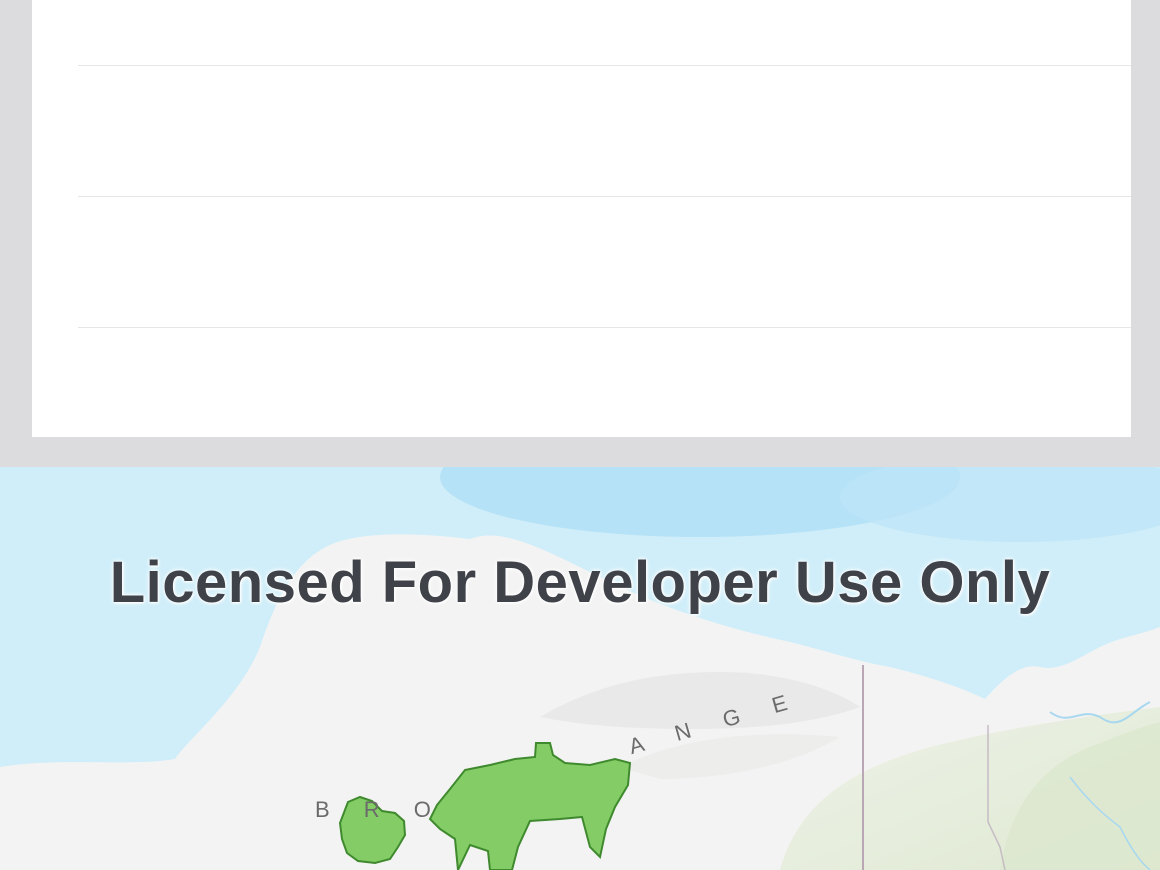 This screenshot has height=870, width=1160. I want to click on map-place-label: B R O, so click(380, 809).